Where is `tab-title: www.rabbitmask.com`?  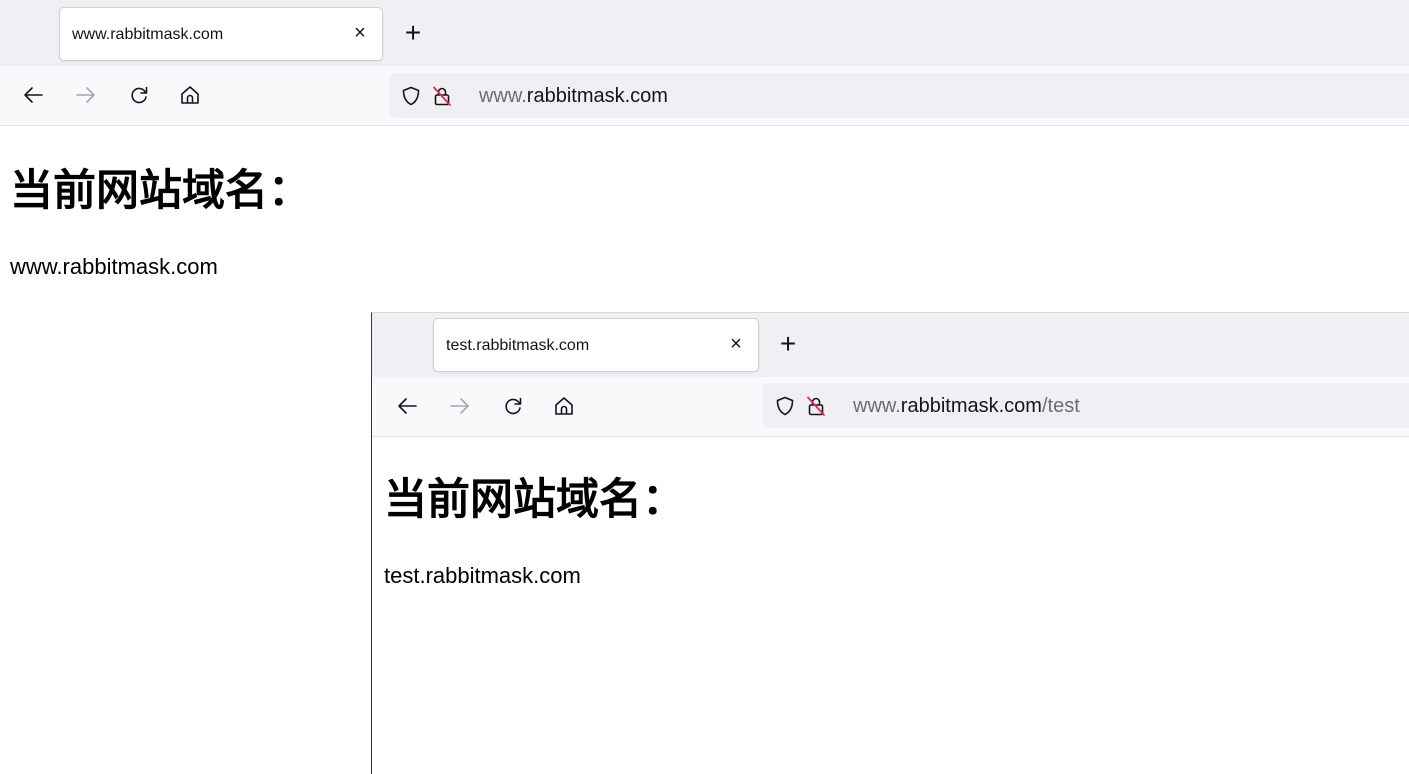 tab-title: www.rabbitmask.com is located at coordinates (148, 34).